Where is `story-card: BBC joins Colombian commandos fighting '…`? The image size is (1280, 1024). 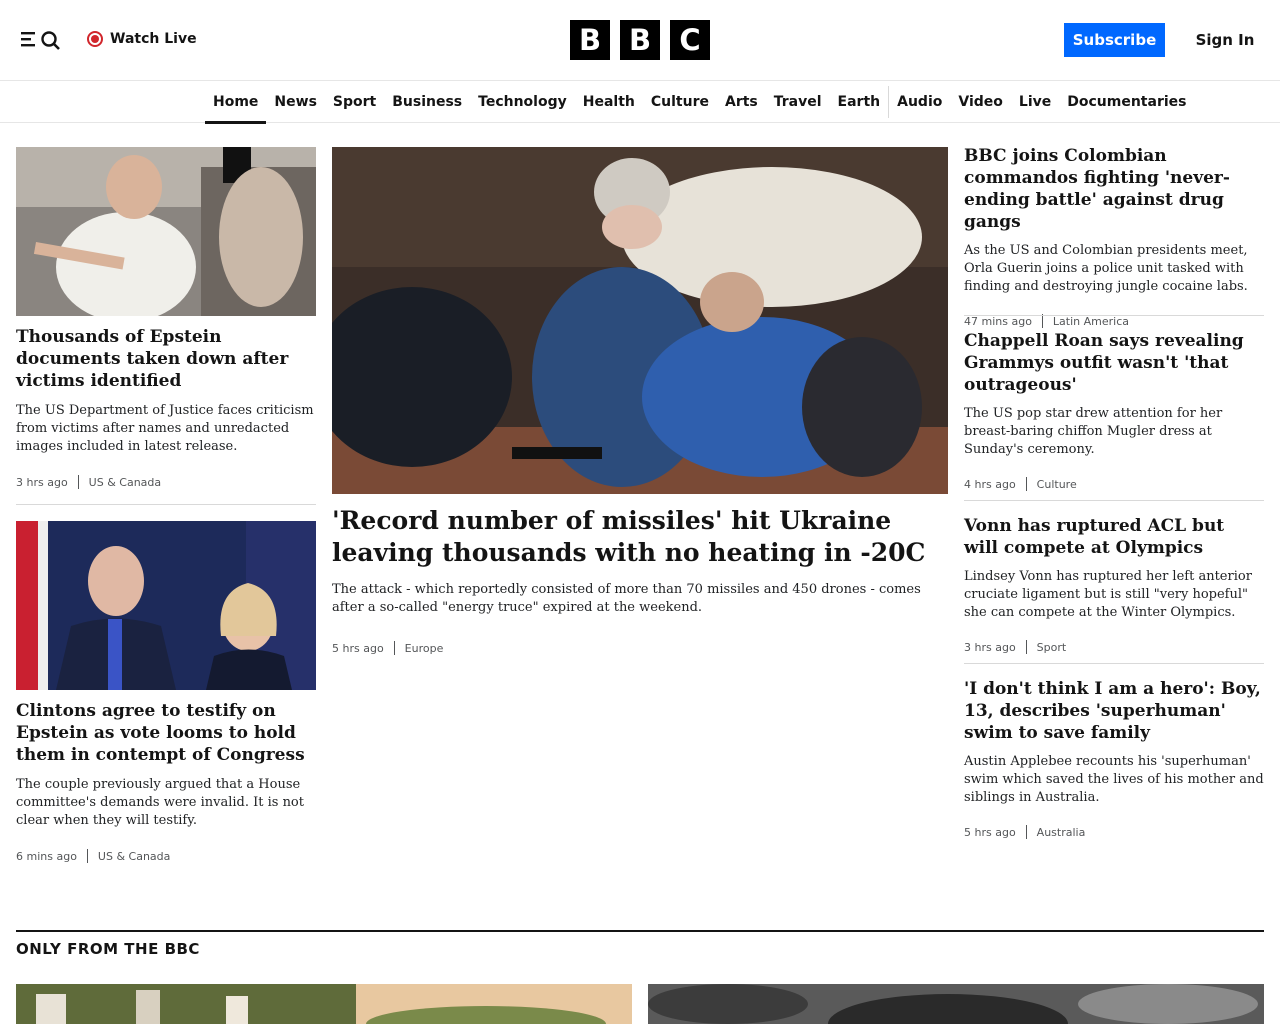 story-card: BBC joins Colombian commandos fighting '… is located at coordinates (1114, 236).